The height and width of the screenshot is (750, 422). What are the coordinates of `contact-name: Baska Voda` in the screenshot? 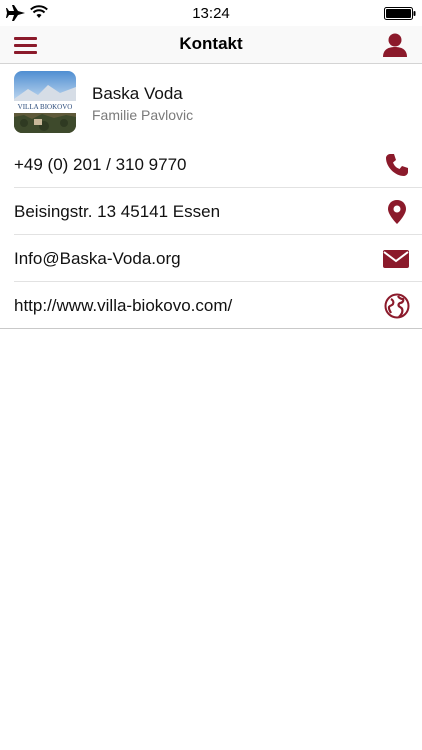 It's located at (137, 93).